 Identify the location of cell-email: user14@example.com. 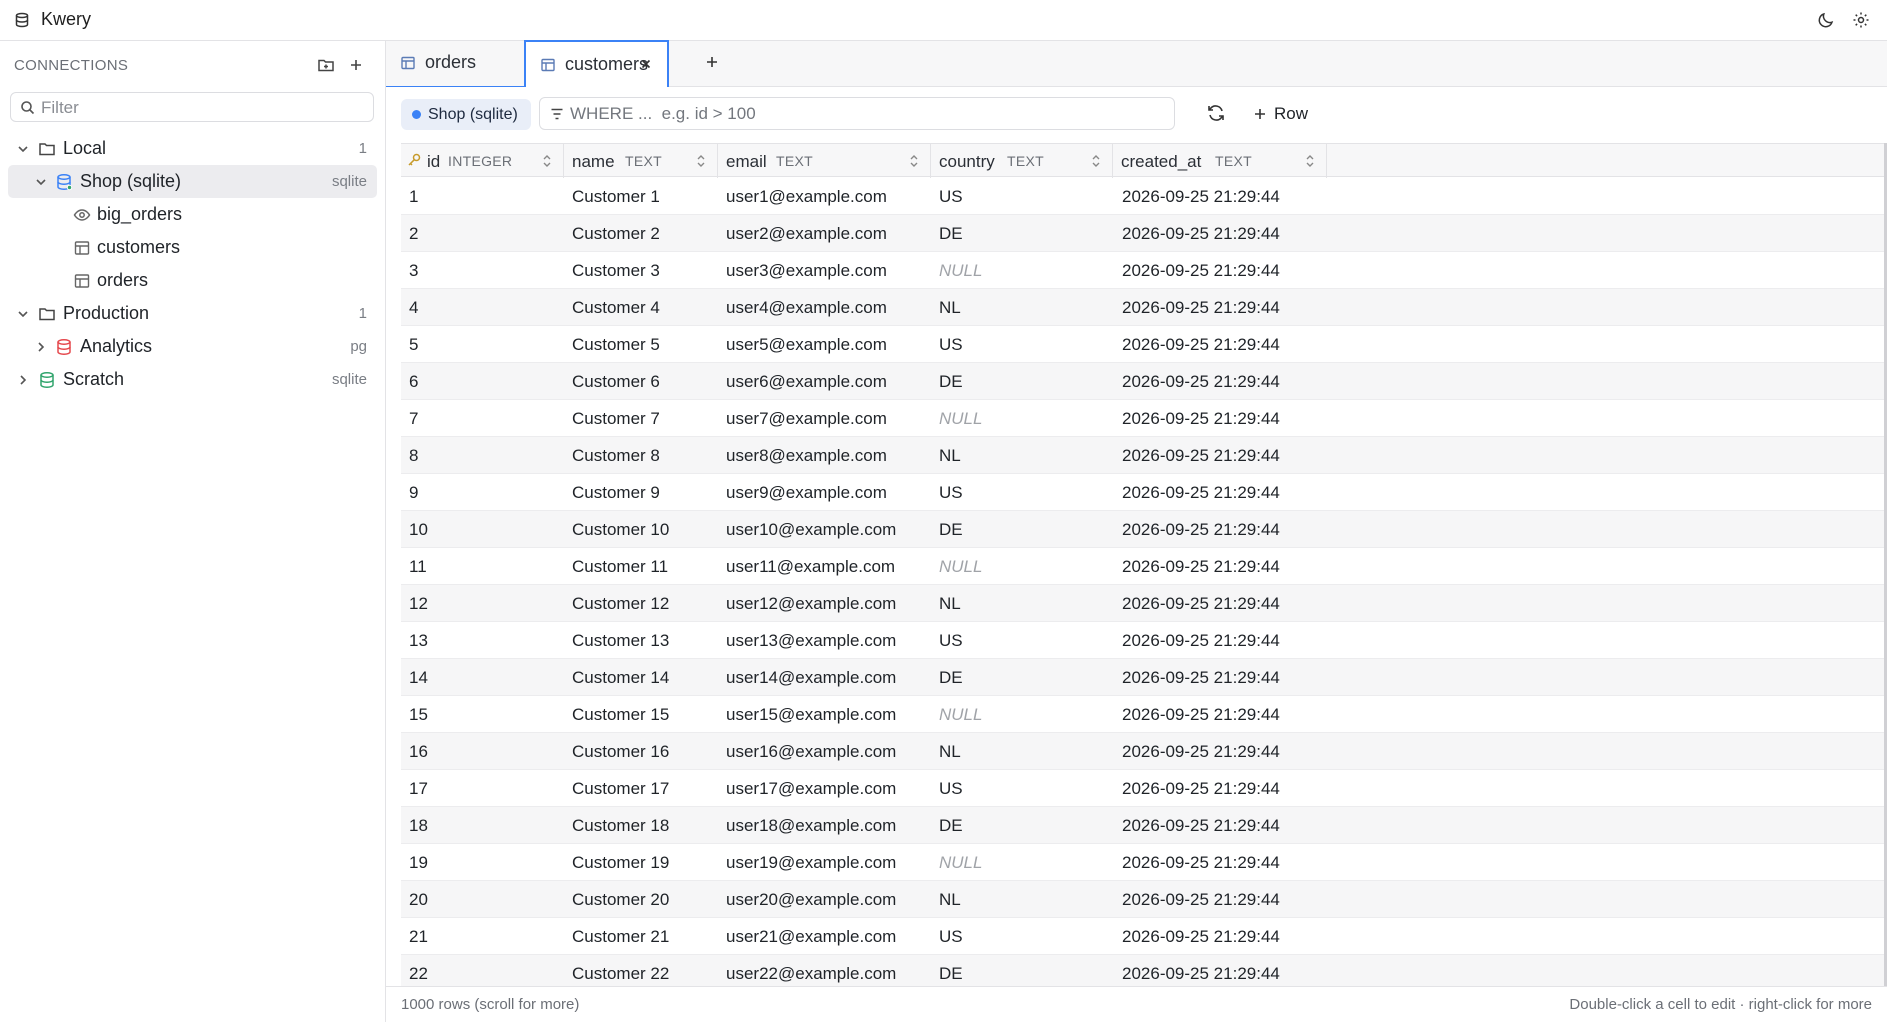
(811, 678).